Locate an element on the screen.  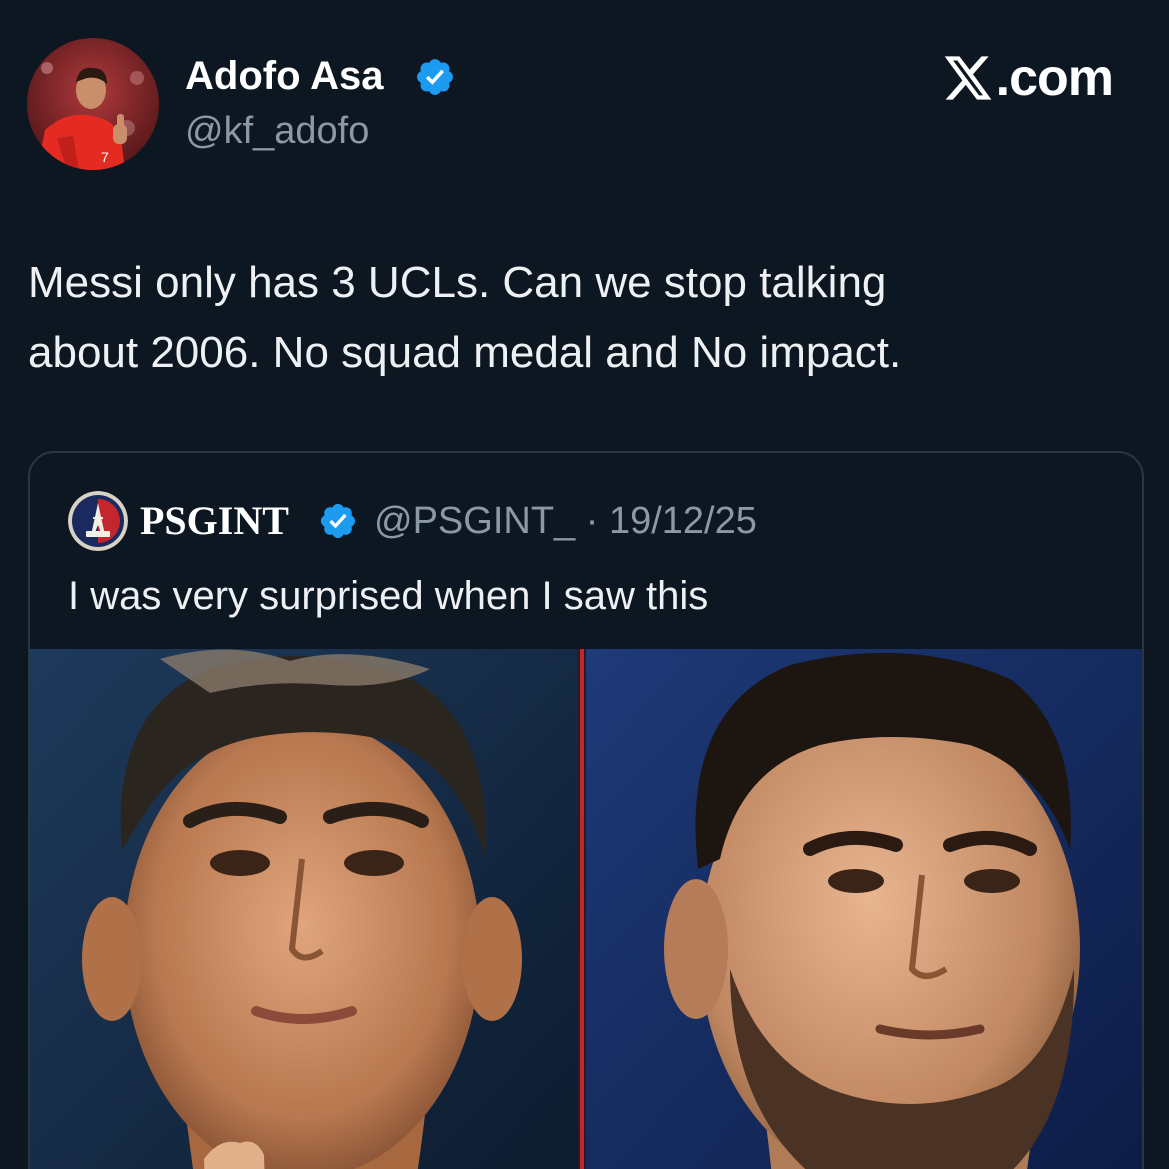
quote-handle-date: @PSGINT_ · 19/12/25 is located at coordinates (565, 521).